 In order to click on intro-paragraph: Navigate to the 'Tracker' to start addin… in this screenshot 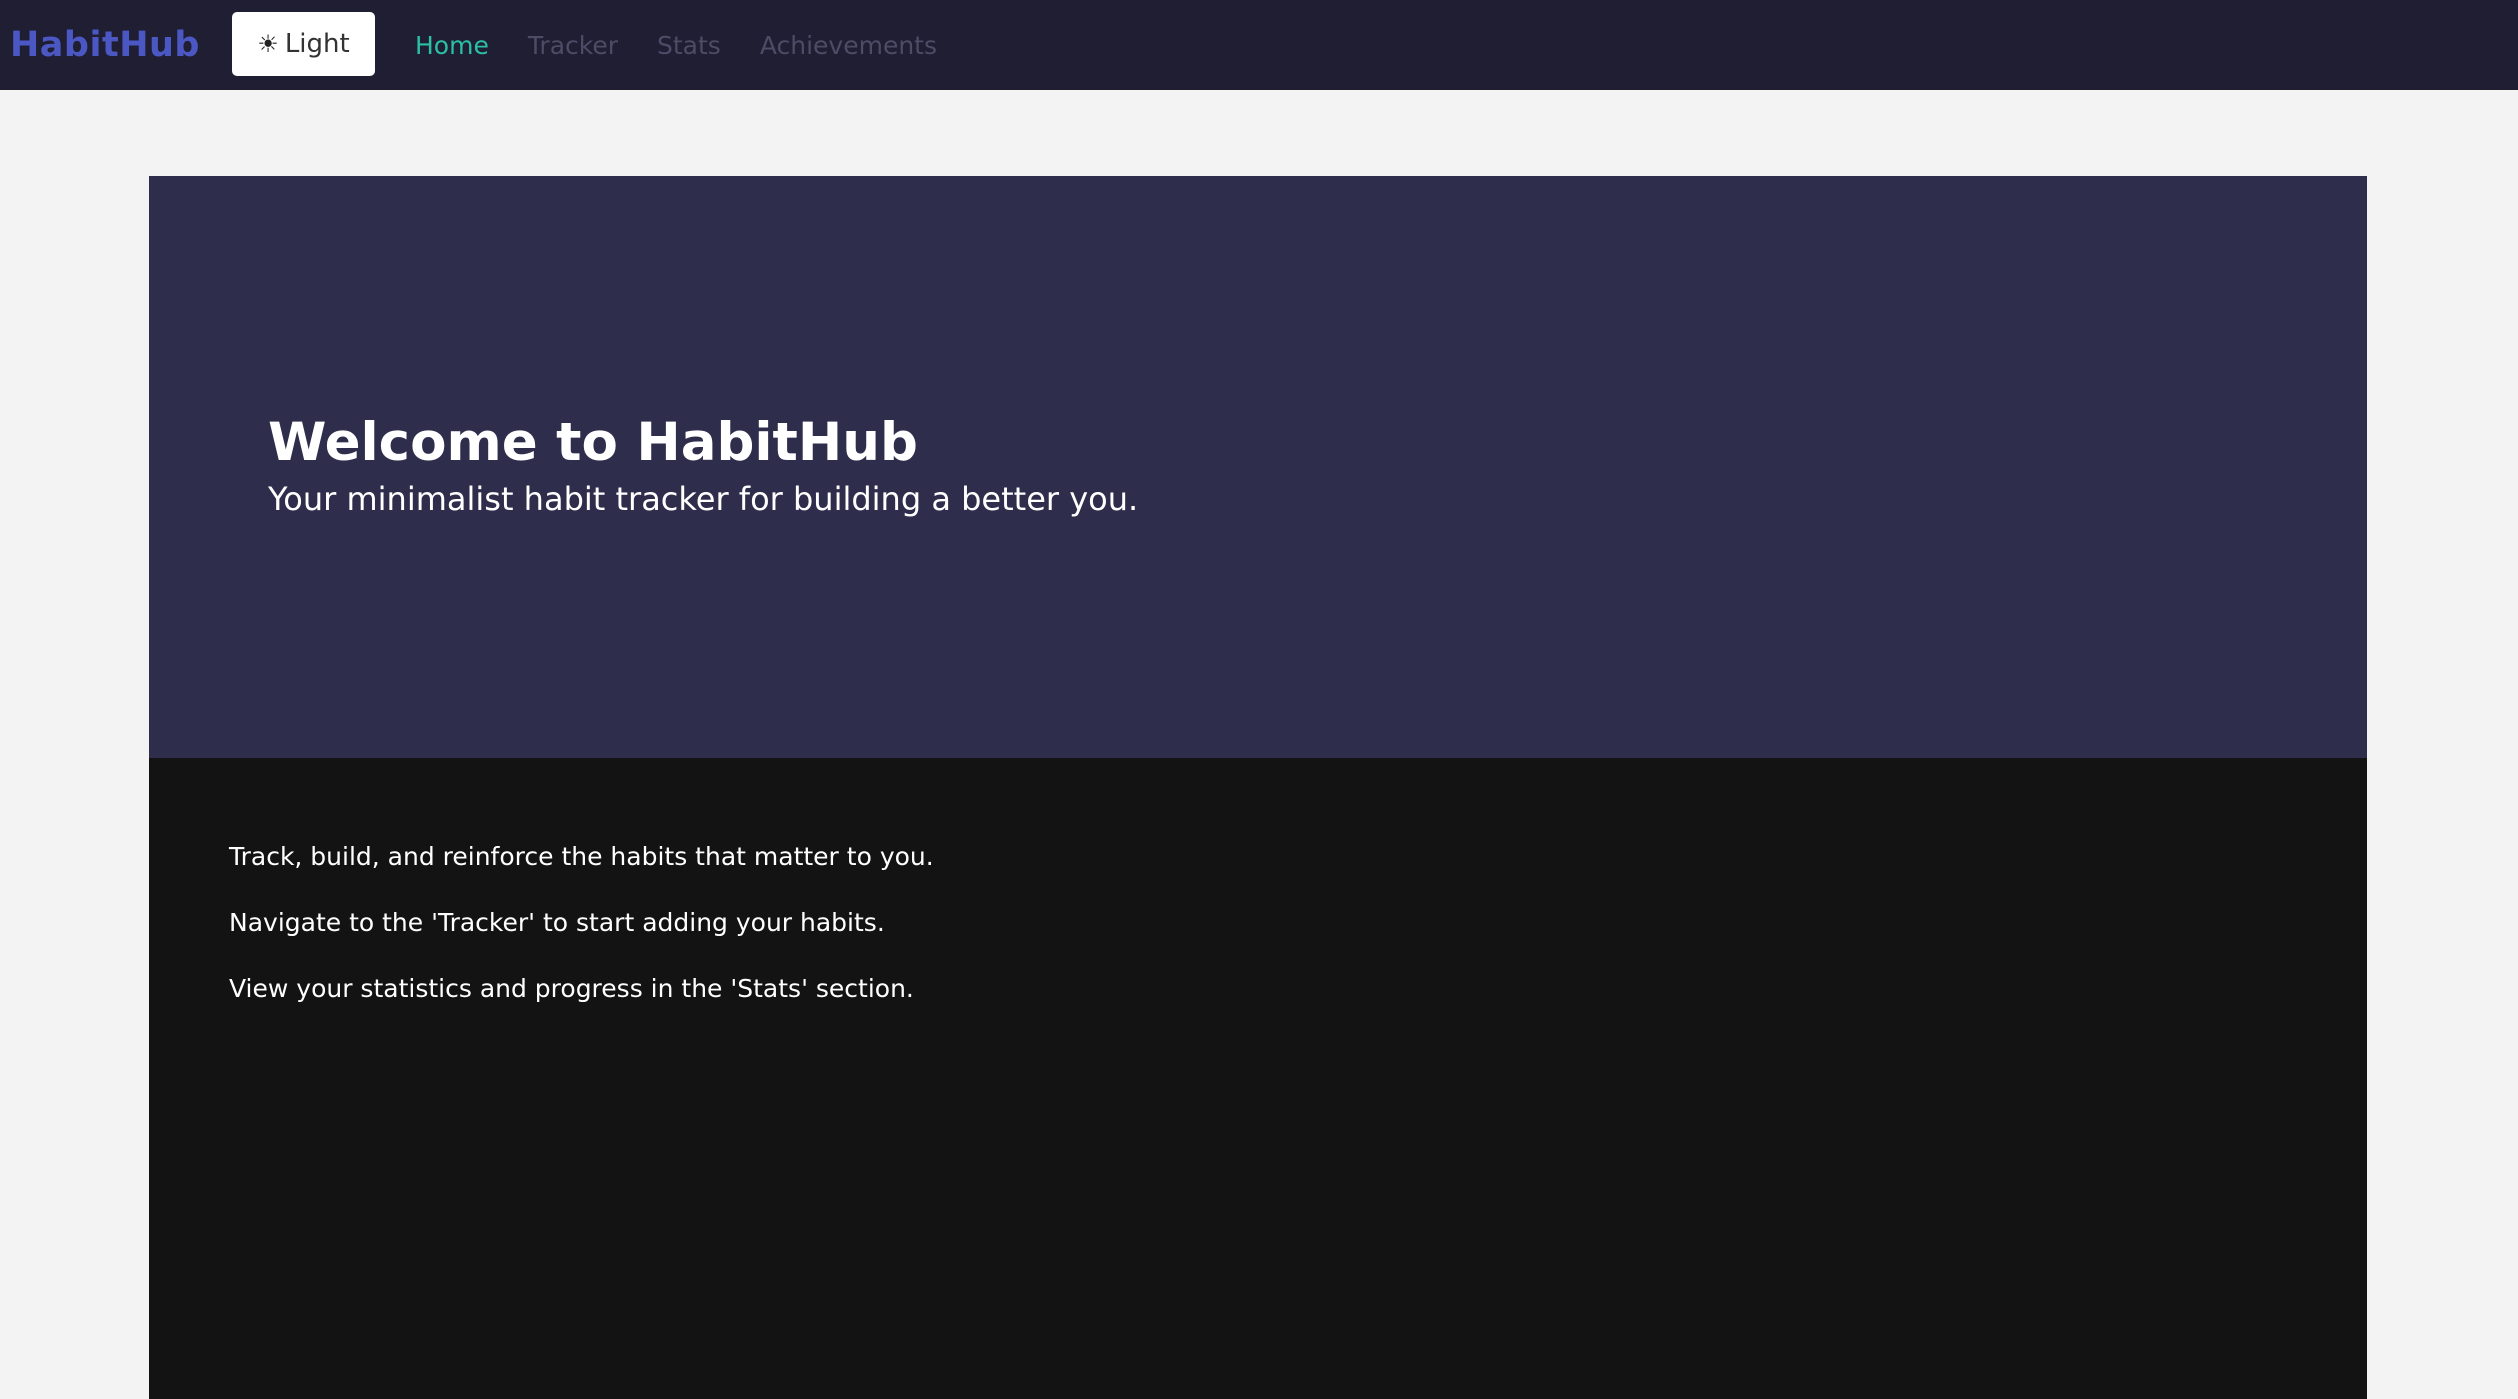, I will do `click(557, 922)`.